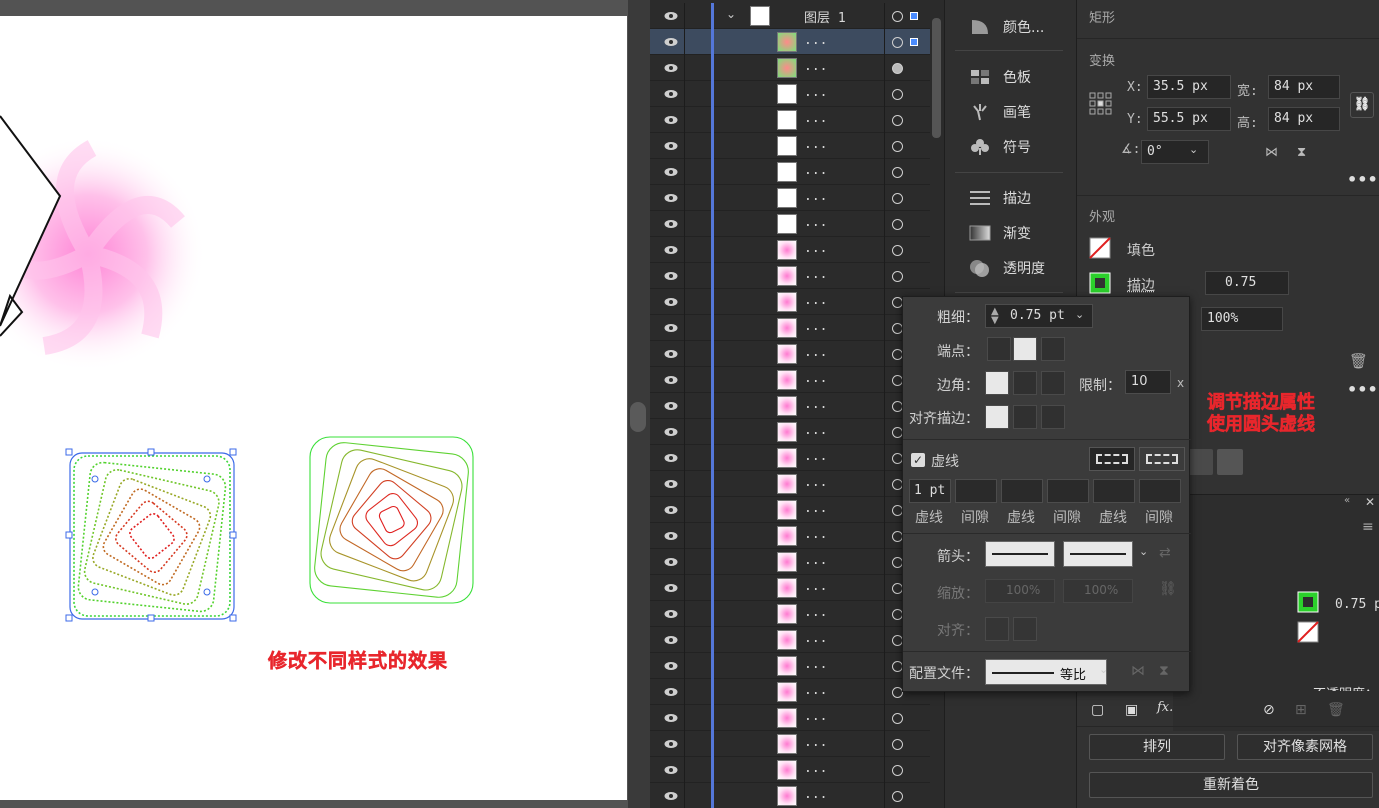 Image resolution: width=1379 pixels, height=808 pixels. Describe the element at coordinates (1112, 459) in the screenshot. I see `preserve-dash-button` at that location.